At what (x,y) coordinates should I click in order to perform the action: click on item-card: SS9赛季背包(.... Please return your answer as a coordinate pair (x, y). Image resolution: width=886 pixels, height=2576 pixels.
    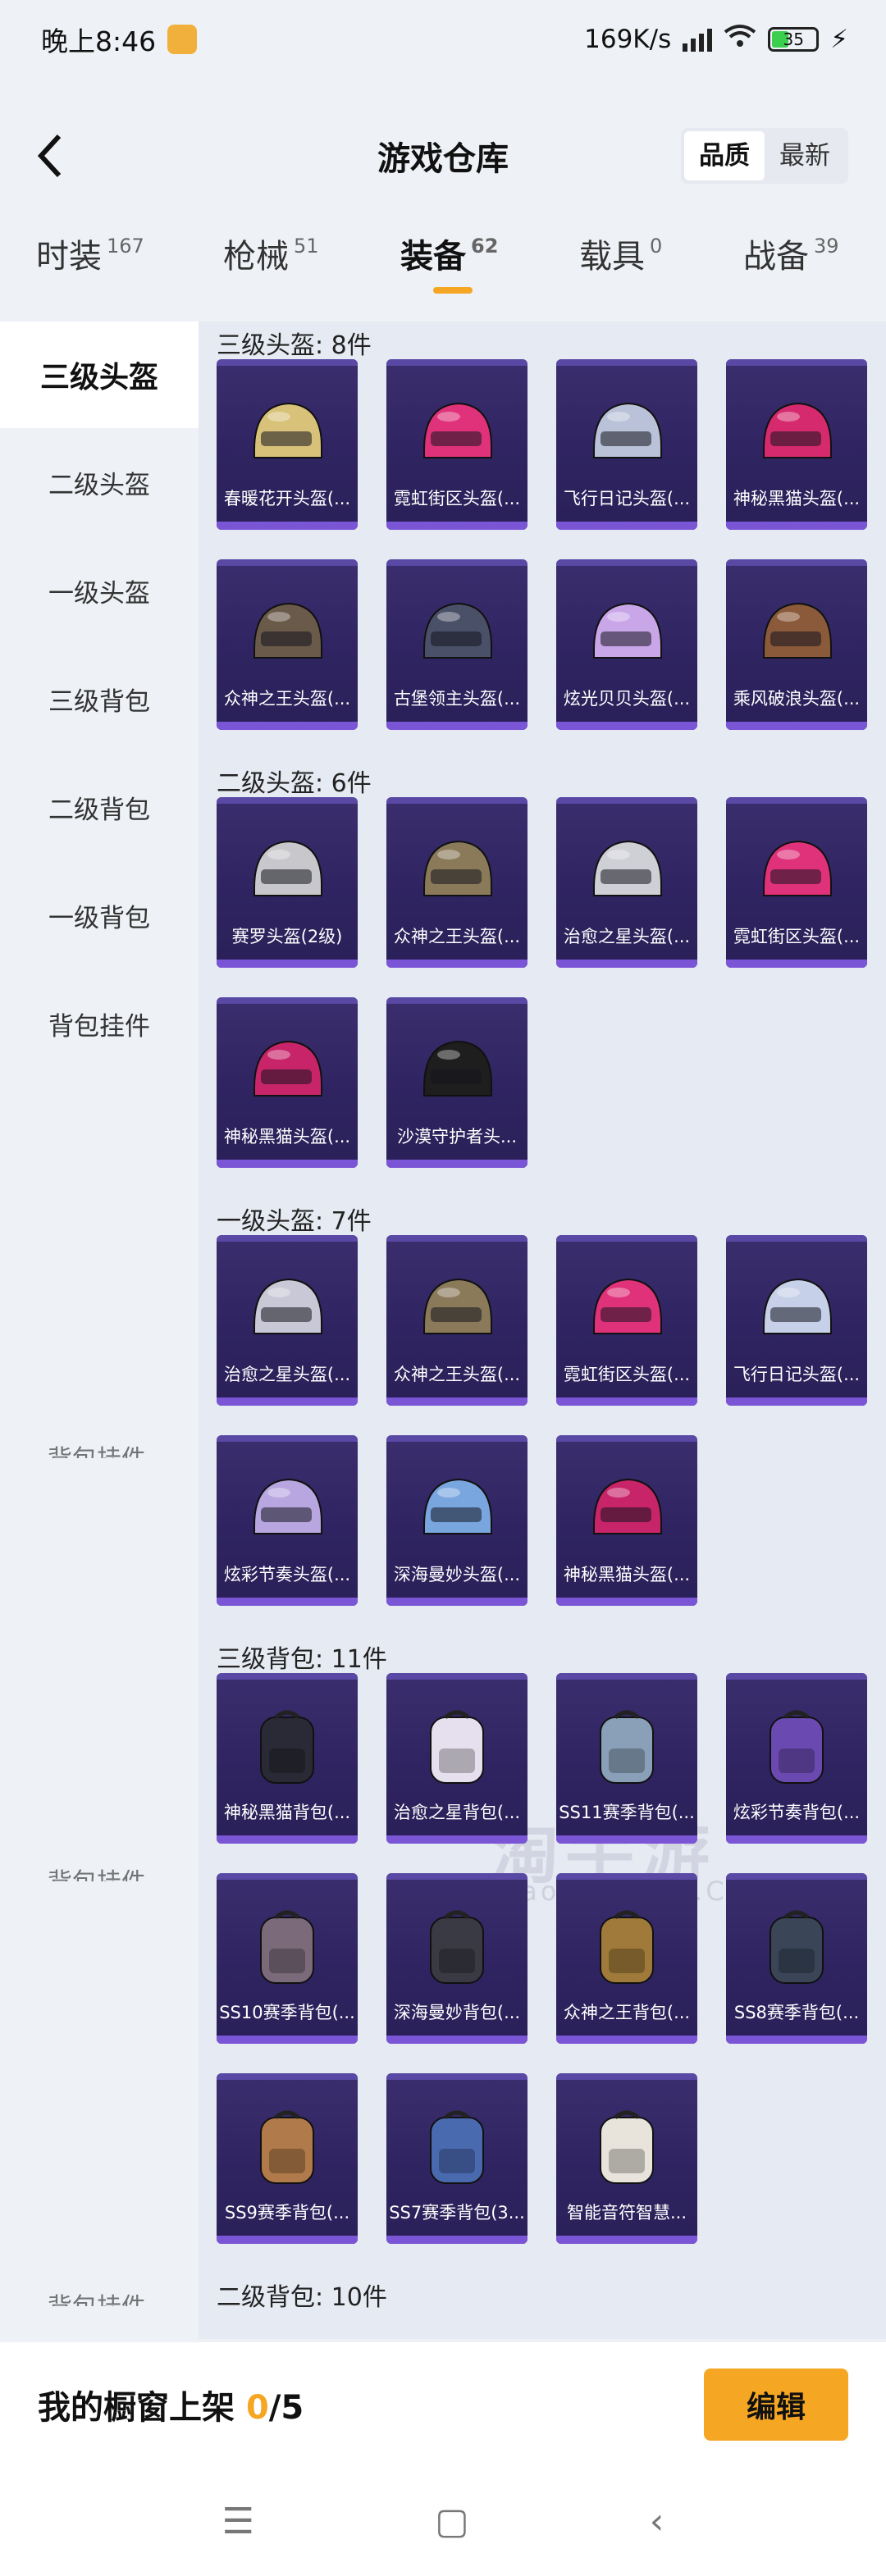
    Looking at the image, I should click on (288, 2158).